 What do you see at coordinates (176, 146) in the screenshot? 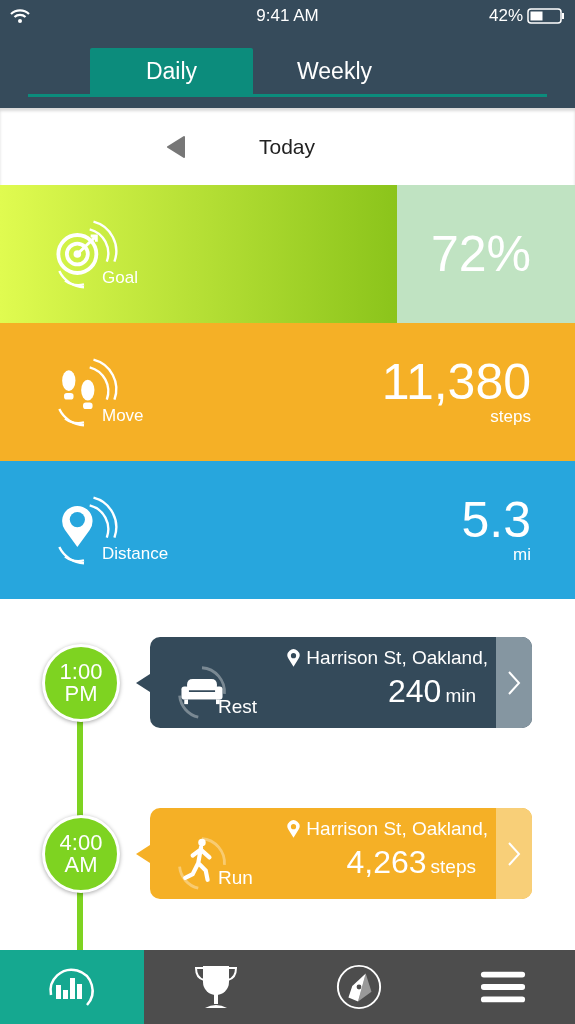
I see `previous-day-icon` at bounding box center [176, 146].